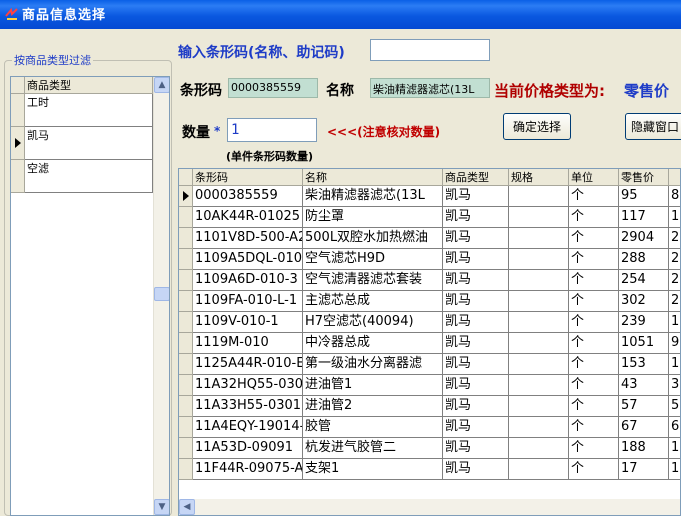 This screenshot has height=516, width=681. Describe the element at coordinates (537, 126) in the screenshot. I see `confirm-button: 确定选择` at that location.